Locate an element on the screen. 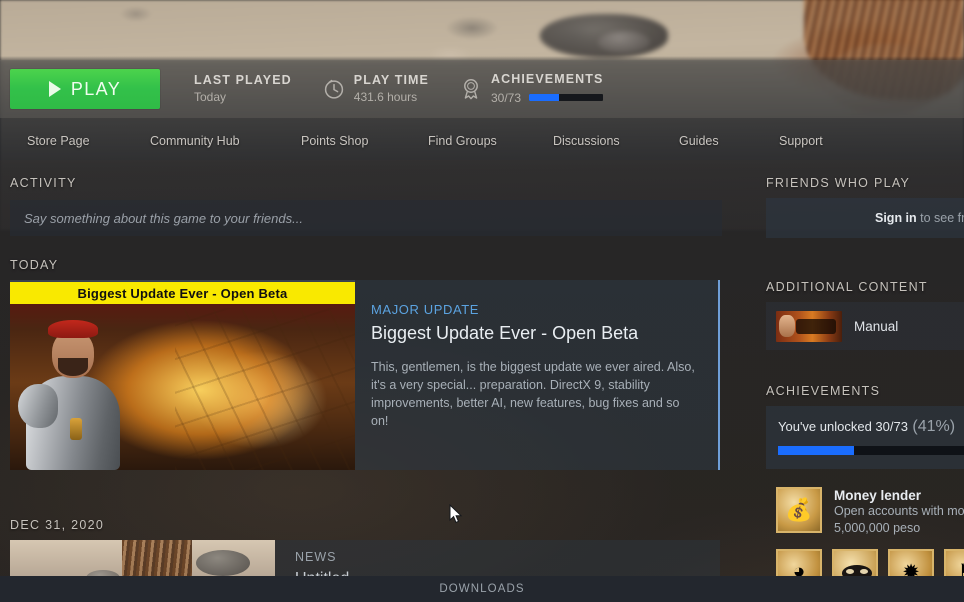  post-thumbnail-map-overlay is located at coordinates (265, 389).